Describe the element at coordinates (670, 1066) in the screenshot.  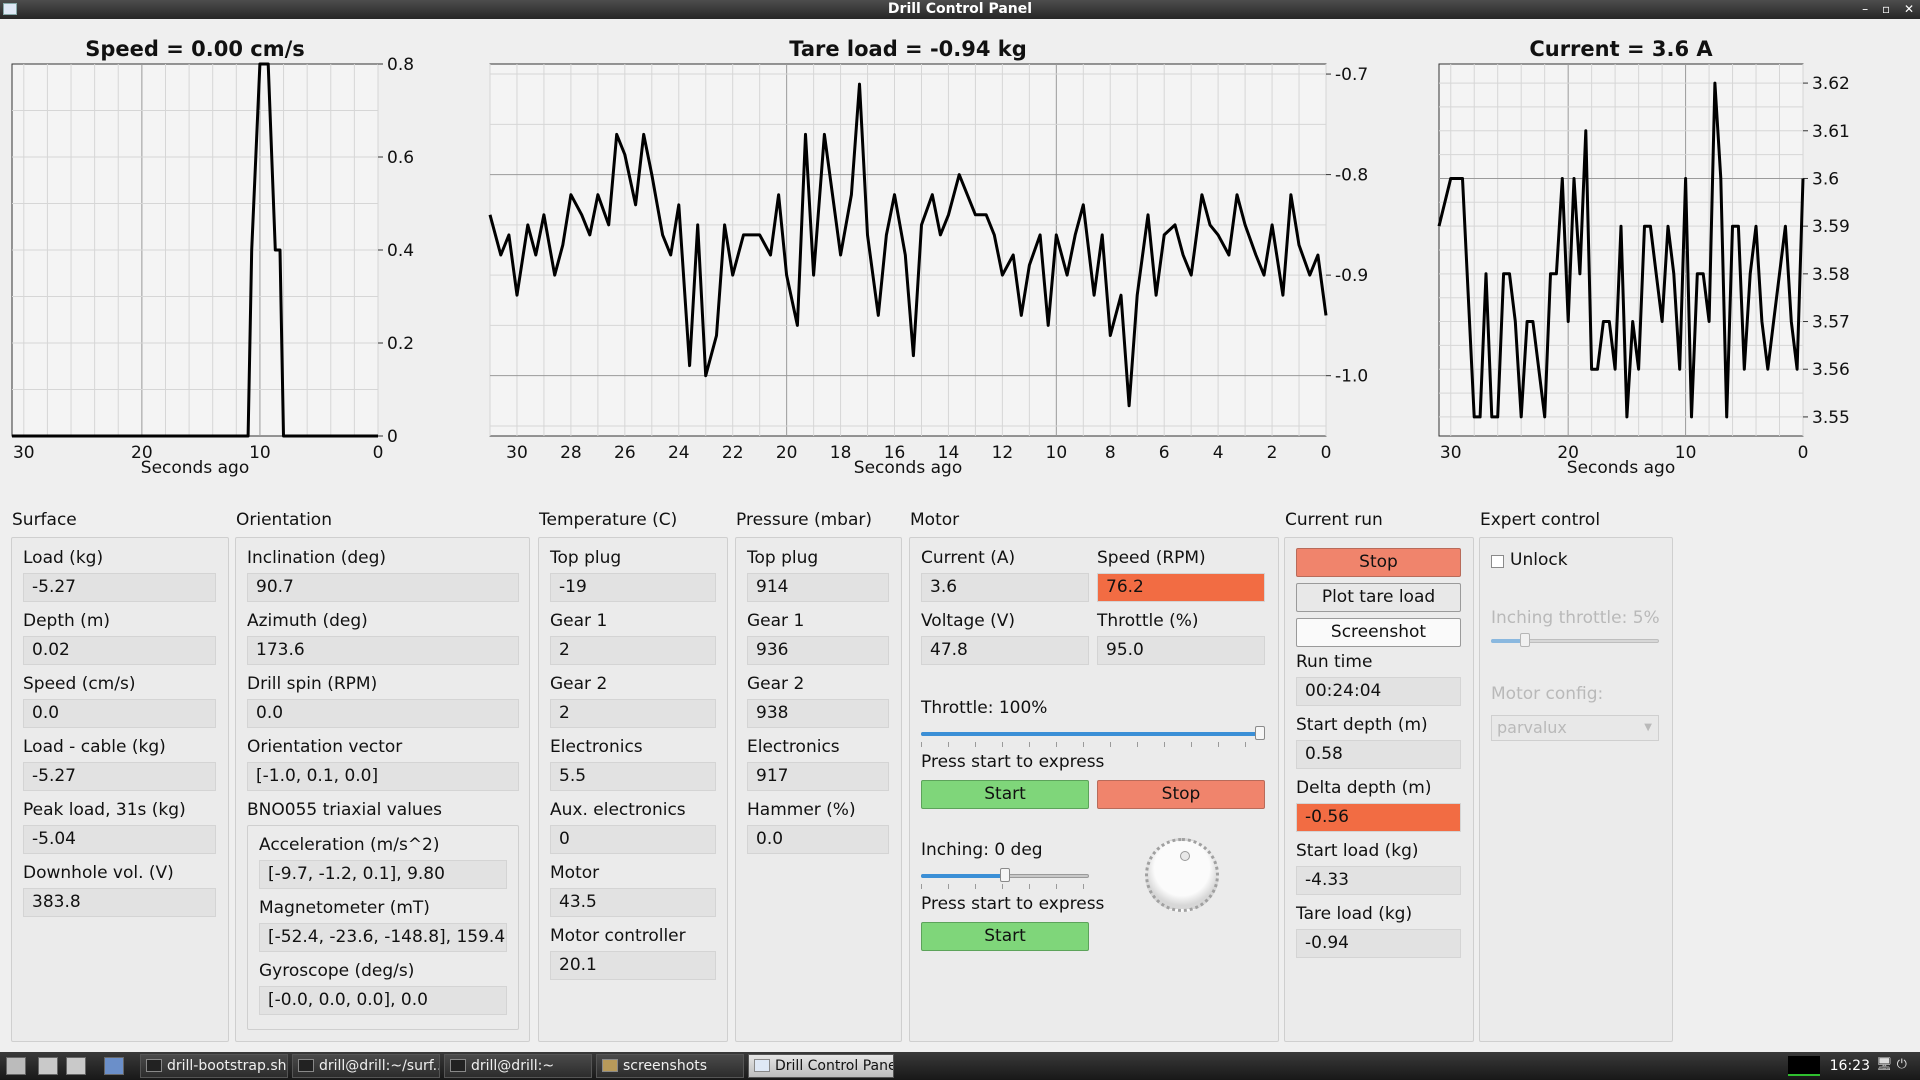
I see `taskbar-item-screenshots: screenshots` at that location.